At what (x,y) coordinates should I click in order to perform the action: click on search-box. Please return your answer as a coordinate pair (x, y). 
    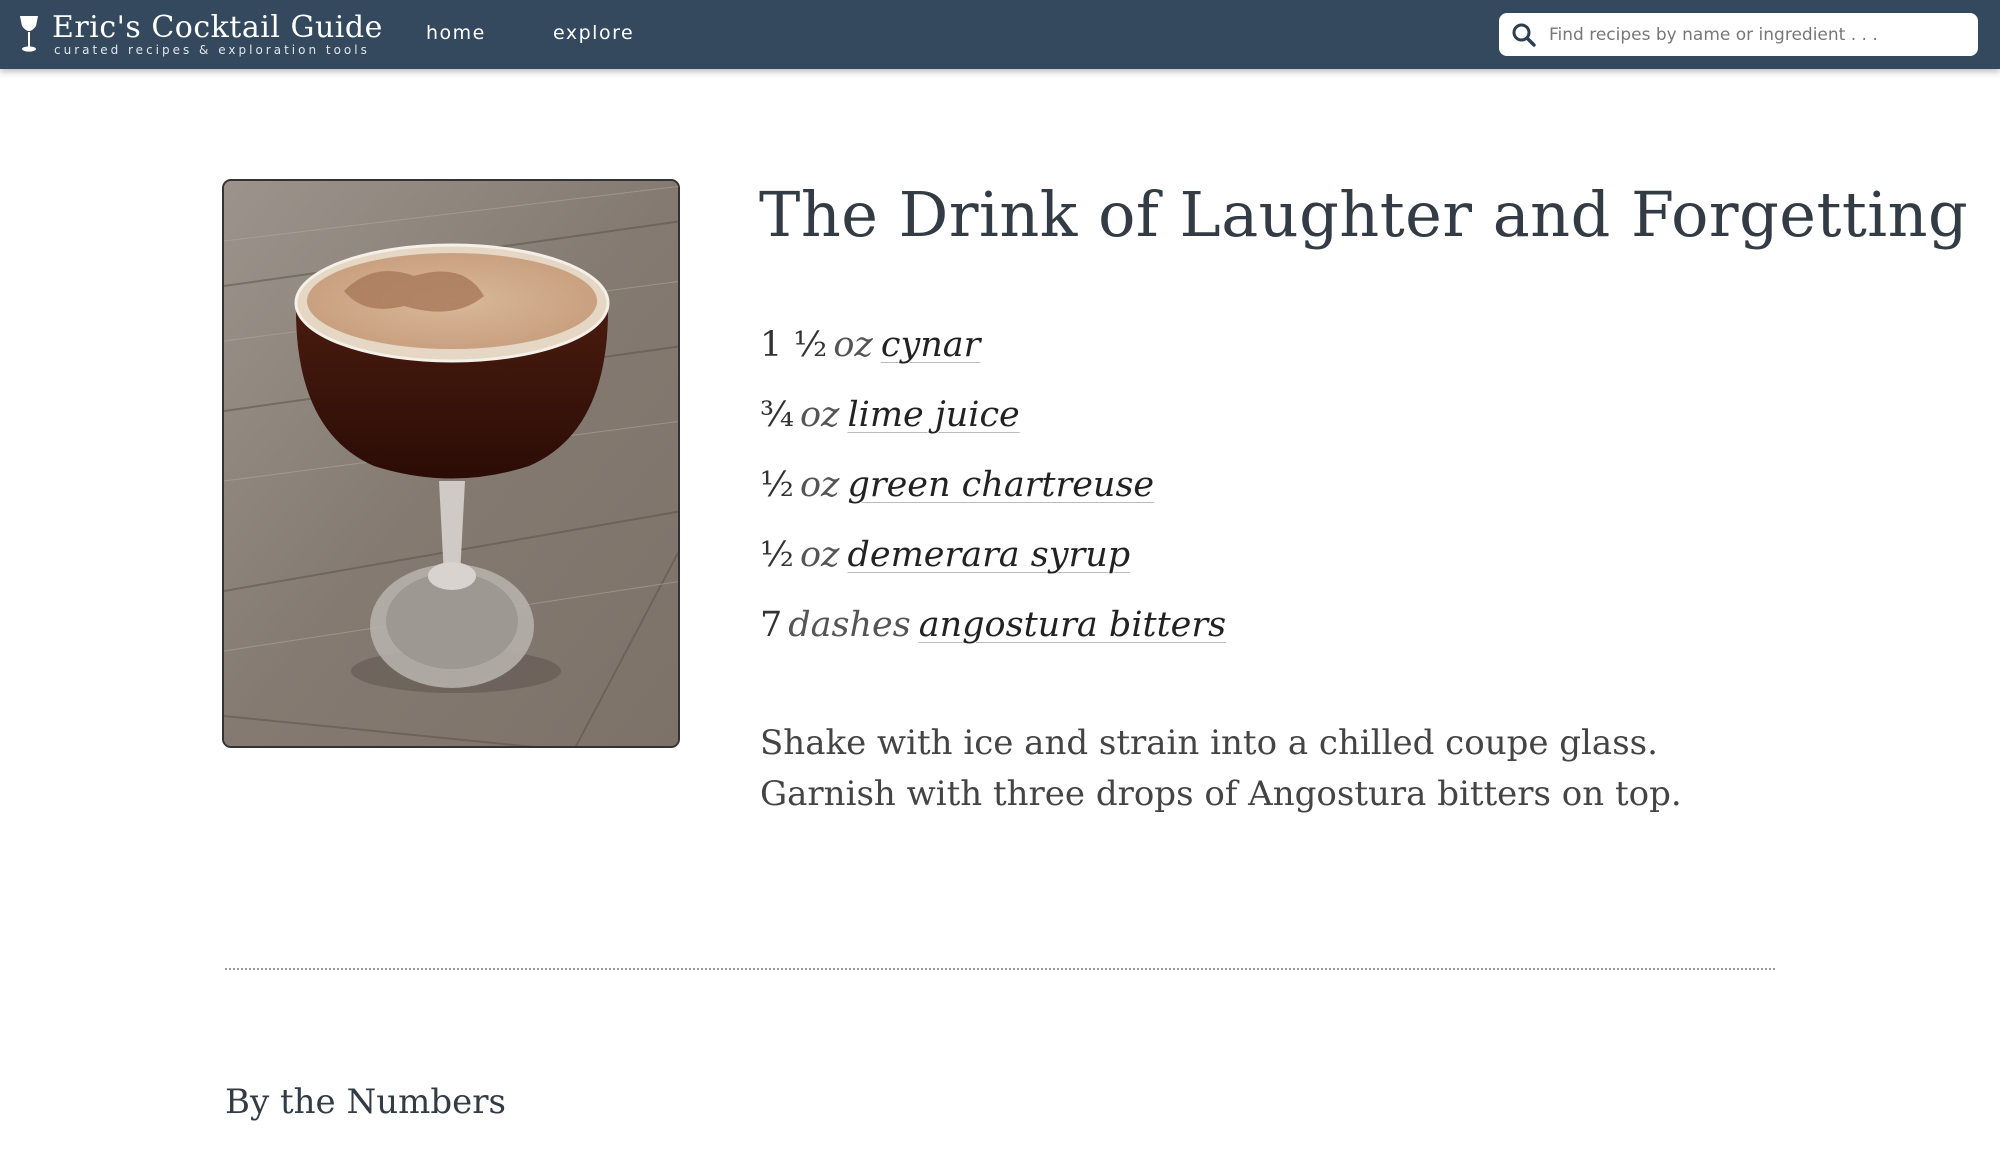
    Looking at the image, I should click on (1738, 34).